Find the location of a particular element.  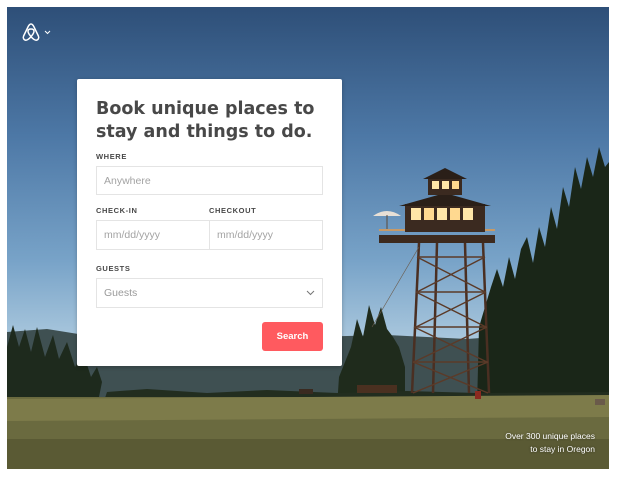

location-caption: Over 300 unique places to stay in Oregon is located at coordinates (550, 442).